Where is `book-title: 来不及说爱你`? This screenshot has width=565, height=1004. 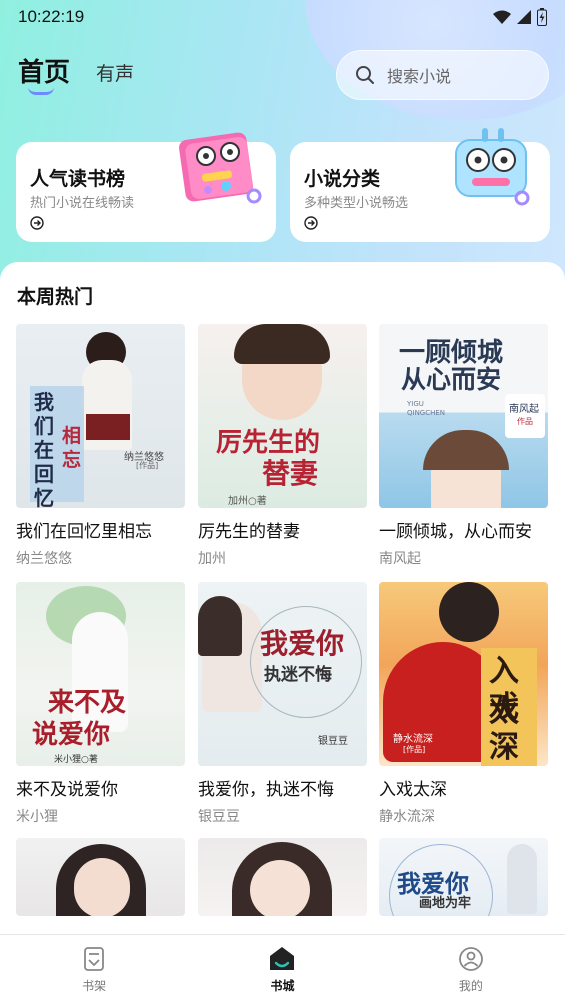 book-title: 来不及说爱你 is located at coordinates (67, 790).